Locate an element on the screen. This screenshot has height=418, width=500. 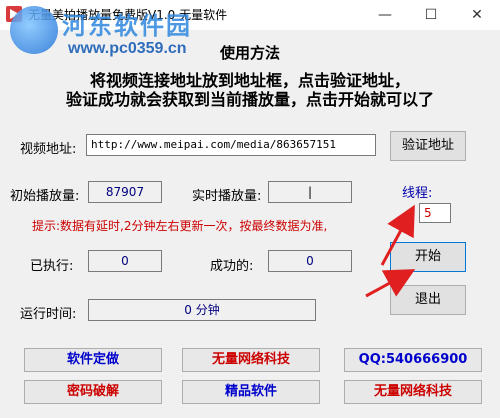
arrow-to-threads-icon is located at coordinates (397, 235).